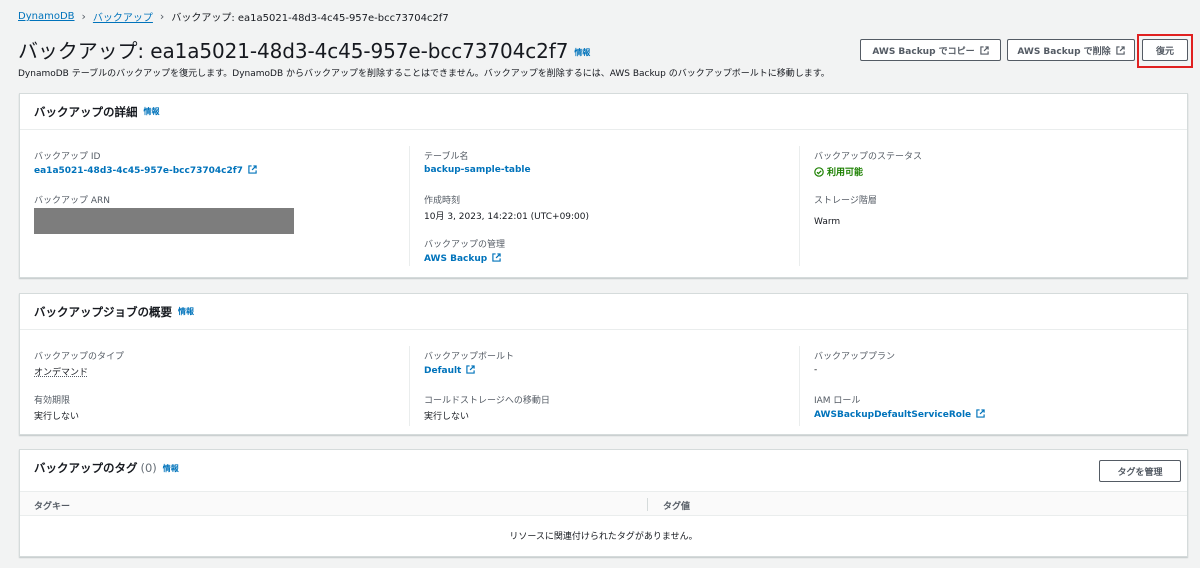 Image resolution: width=1200 pixels, height=568 pixels. Describe the element at coordinates (647, 504) in the screenshot. I see `column-resize-handle` at that location.